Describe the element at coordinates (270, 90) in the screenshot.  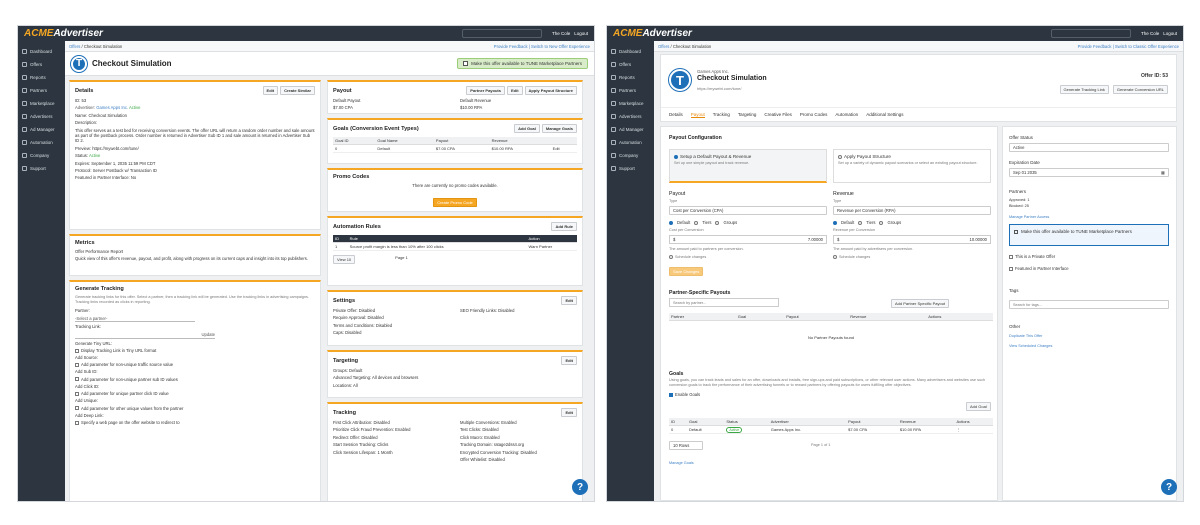
I see `details-edit-button: Edit` at that location.